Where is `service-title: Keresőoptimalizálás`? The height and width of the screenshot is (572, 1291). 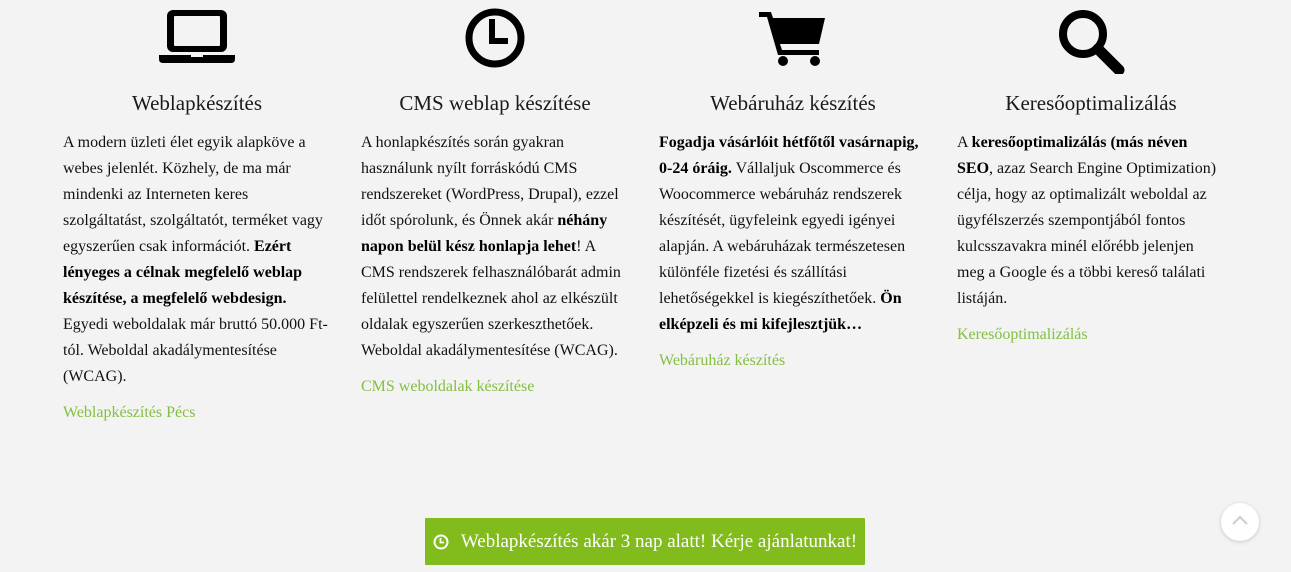 service-title: Keresőoptimalizálás is located at coordinates (1091, 103).